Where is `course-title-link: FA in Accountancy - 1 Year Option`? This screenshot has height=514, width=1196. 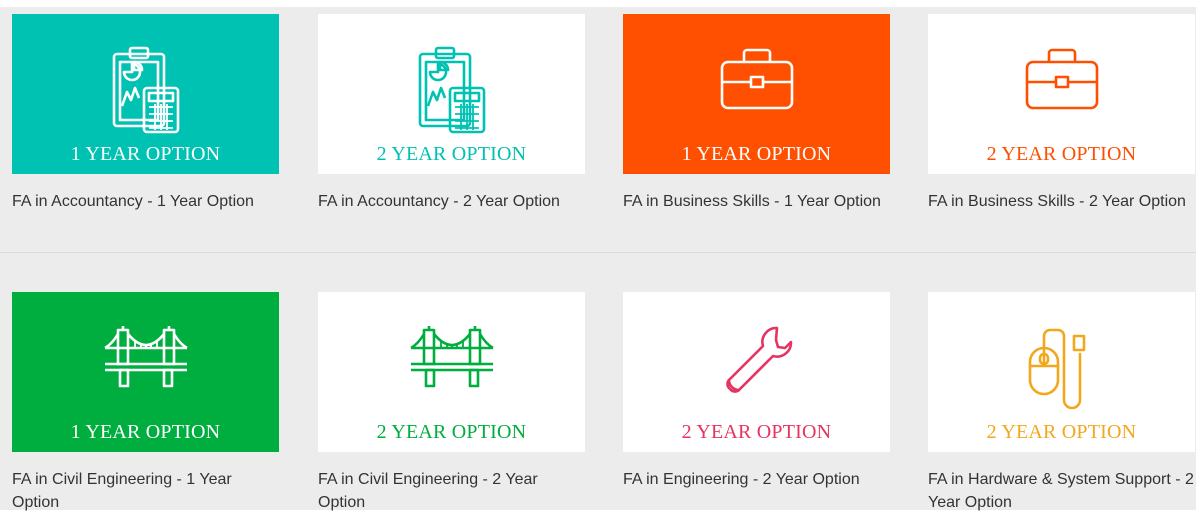
course-title-link: FA in Accountancy - 1 Year Option is located at coordinates (145, 201).